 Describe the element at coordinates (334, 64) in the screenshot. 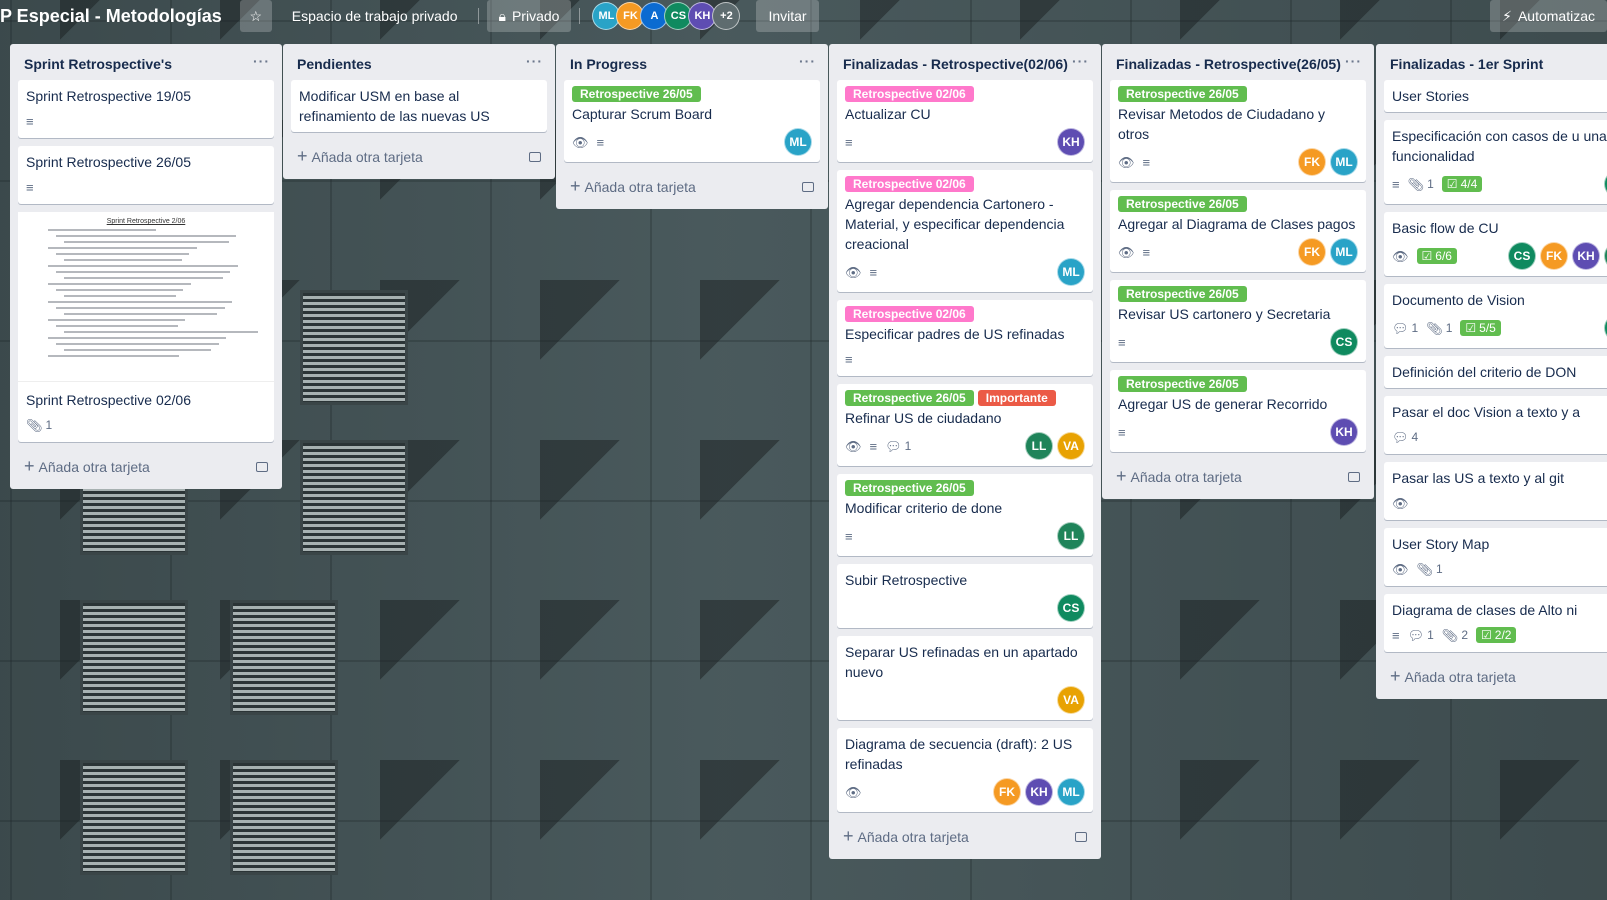

I see `list-title: Pendientes` at that location.